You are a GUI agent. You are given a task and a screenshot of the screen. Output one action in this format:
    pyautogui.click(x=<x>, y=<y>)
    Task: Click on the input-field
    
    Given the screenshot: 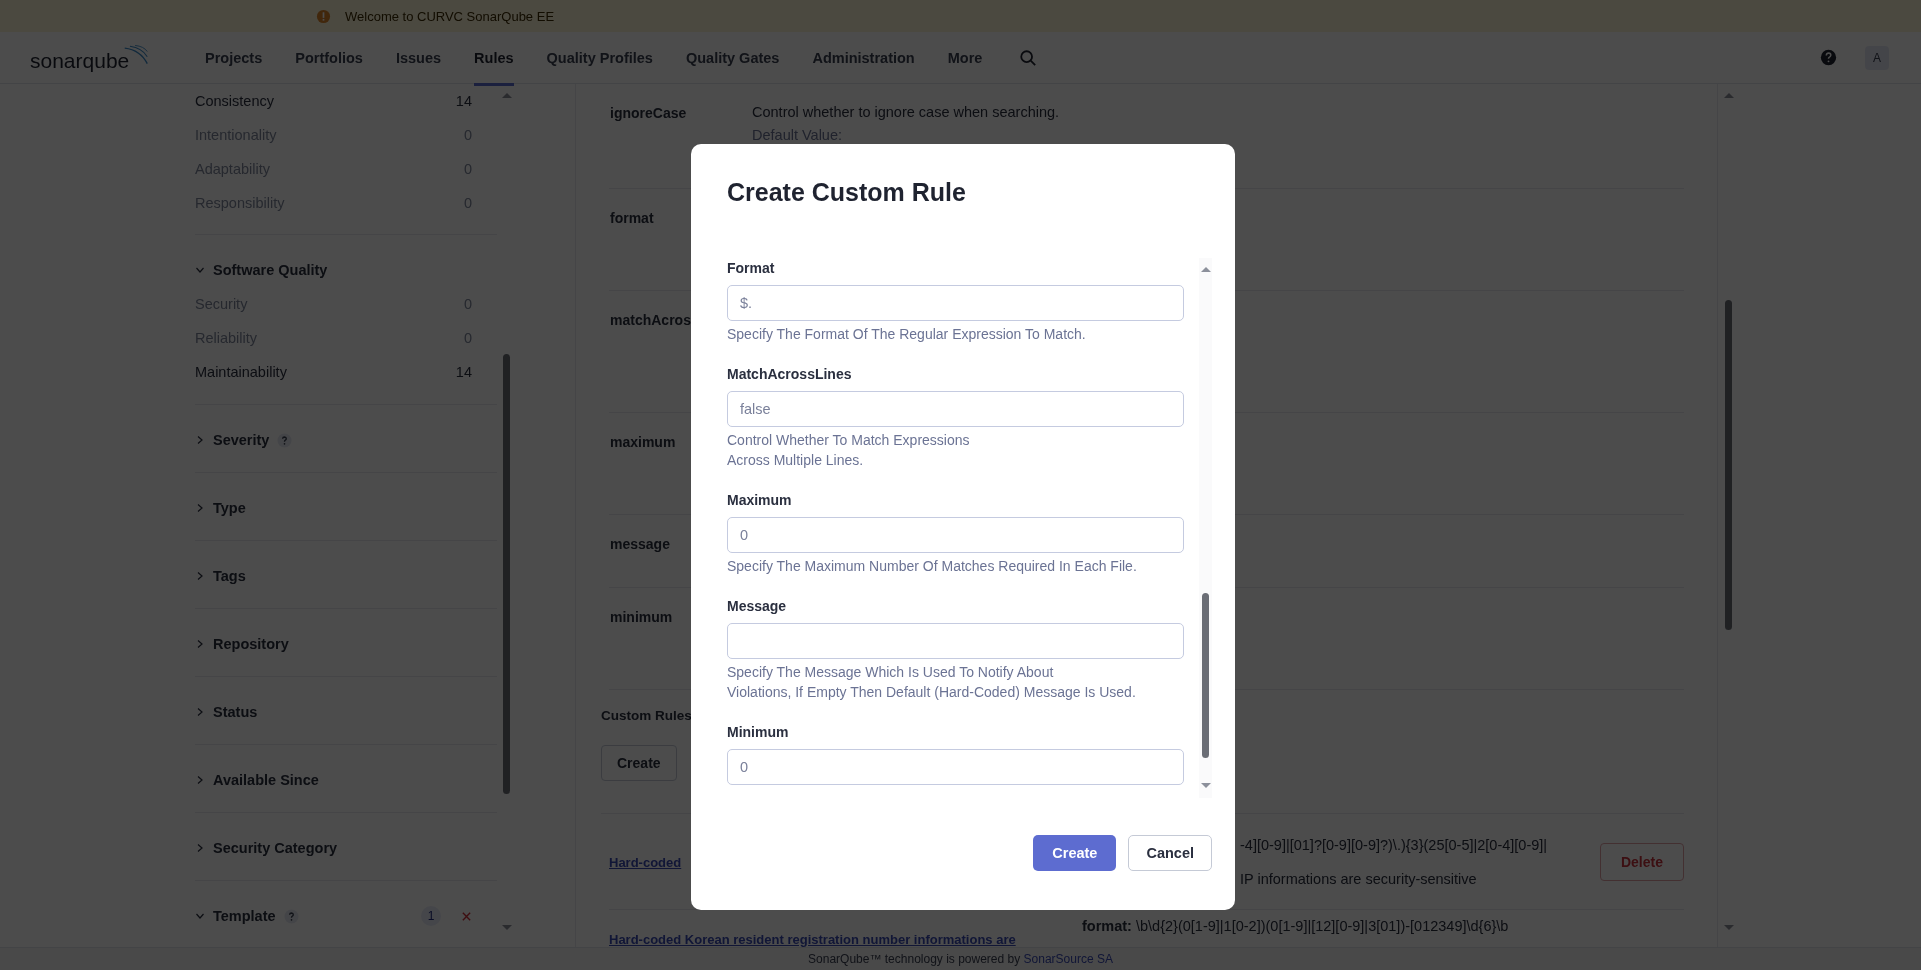 What is the action you would take?
    pyautogui.click(x=955, y=641)
    